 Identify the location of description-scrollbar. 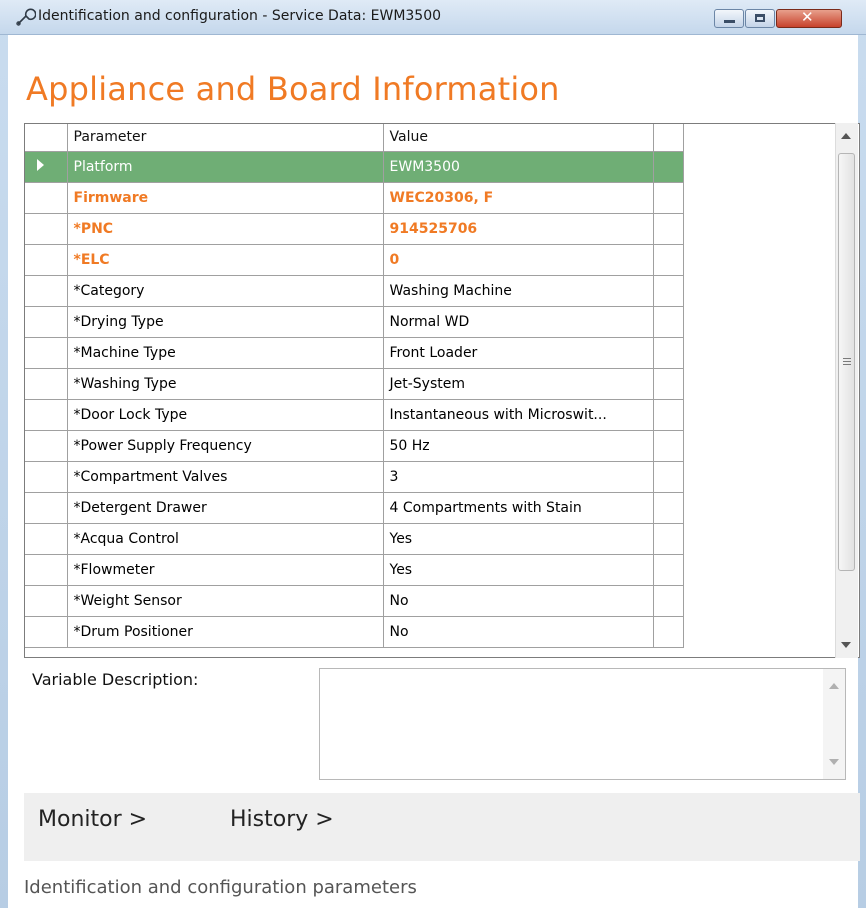
(834, 724).